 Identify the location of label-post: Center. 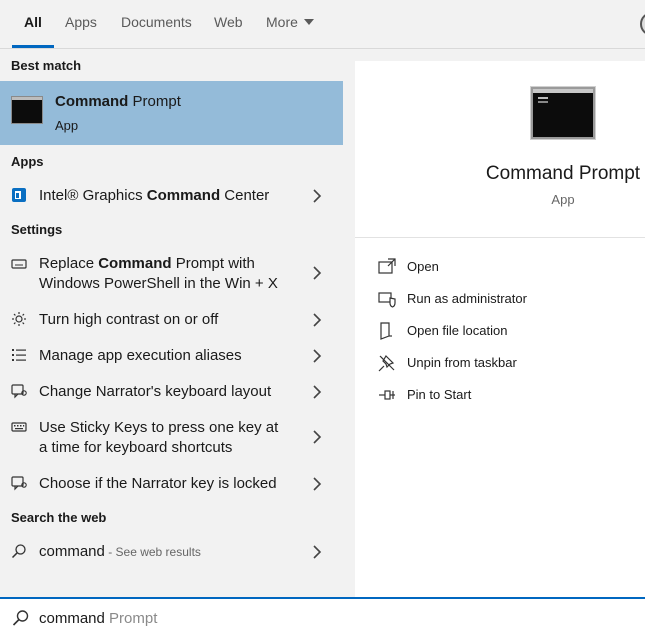
(245, 195).